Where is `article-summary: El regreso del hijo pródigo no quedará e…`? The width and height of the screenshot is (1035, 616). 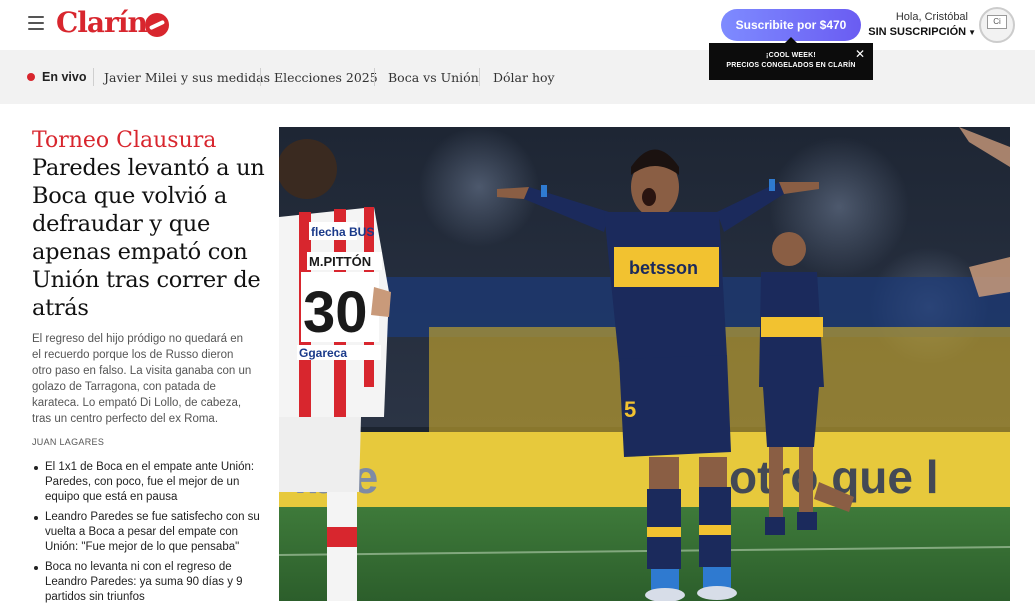
article-summary: El regreso del hijo pródigo no quedará e… is located at coordinates (142, 379).